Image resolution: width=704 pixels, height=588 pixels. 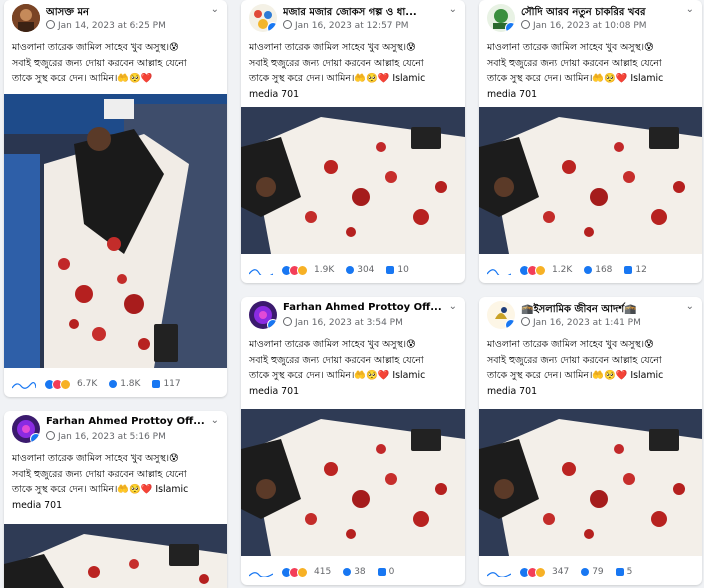 What do you see at coordinates (87, 384) in the screenshot?
I see `reaction-count: 6.7K` at bounding box center [87, 384].